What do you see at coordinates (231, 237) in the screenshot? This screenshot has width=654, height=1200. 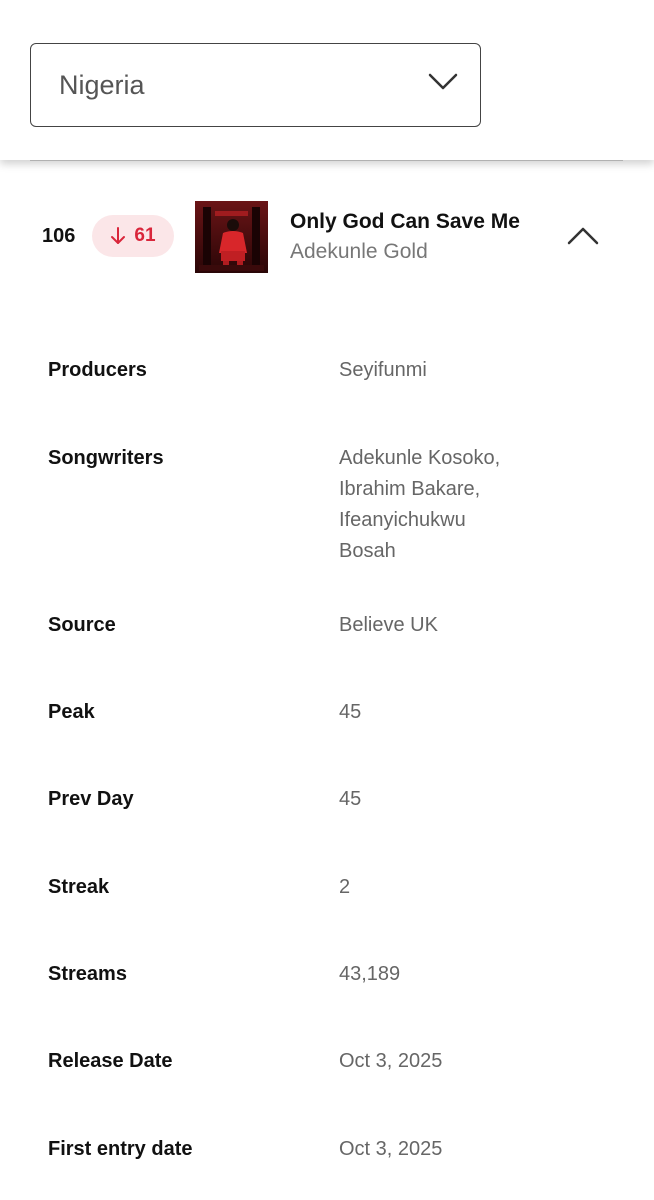 I see `album-cover` at bounding box center [231, 237].